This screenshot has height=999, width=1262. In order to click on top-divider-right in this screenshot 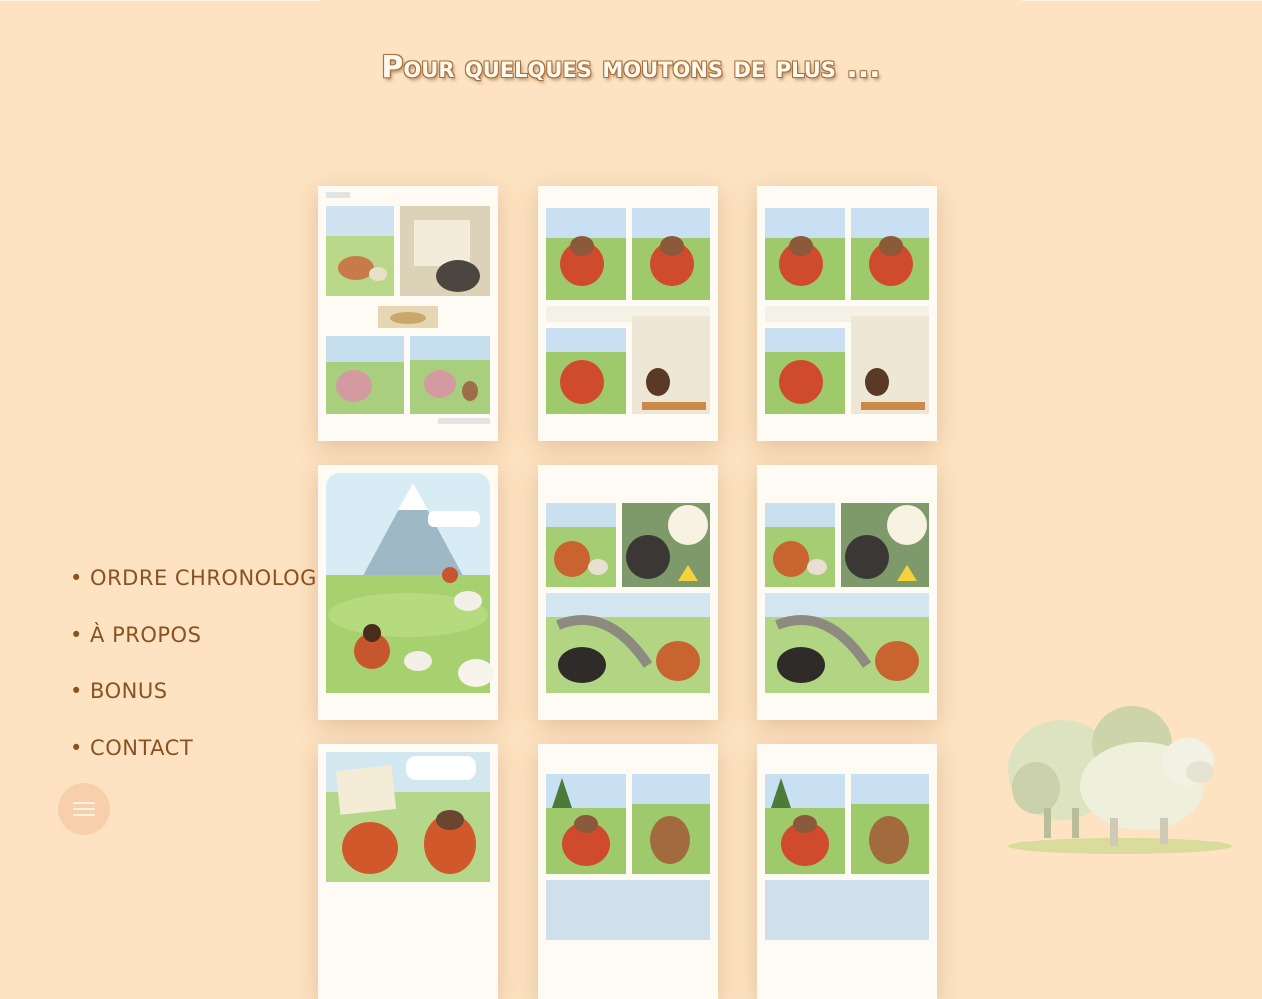, I will do `click(1142, 0)`.